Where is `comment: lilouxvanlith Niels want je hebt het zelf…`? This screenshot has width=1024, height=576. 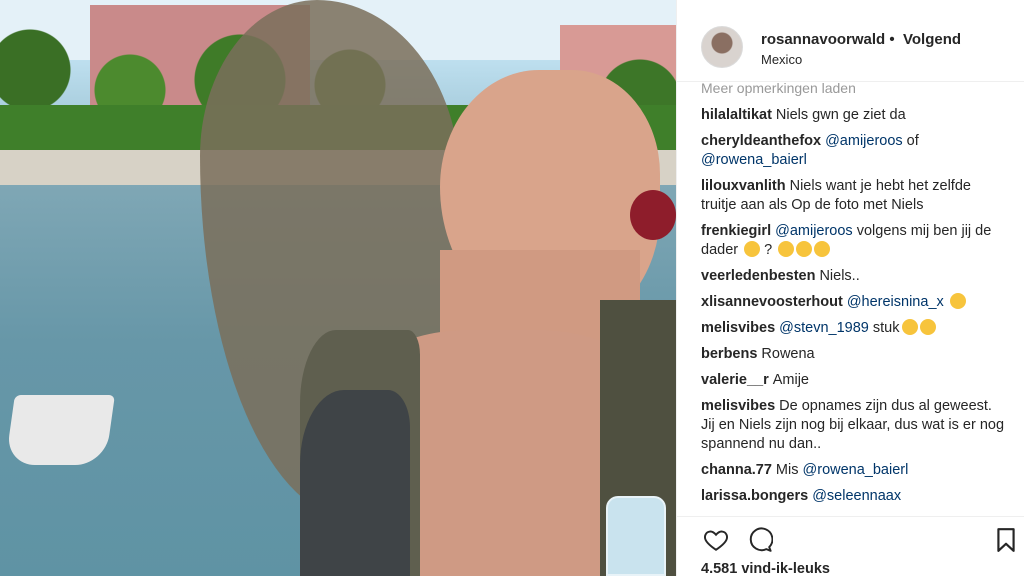 comment: lilouxvanlith Niels want je hebt het zelf… is located at coordinates (853, 196).